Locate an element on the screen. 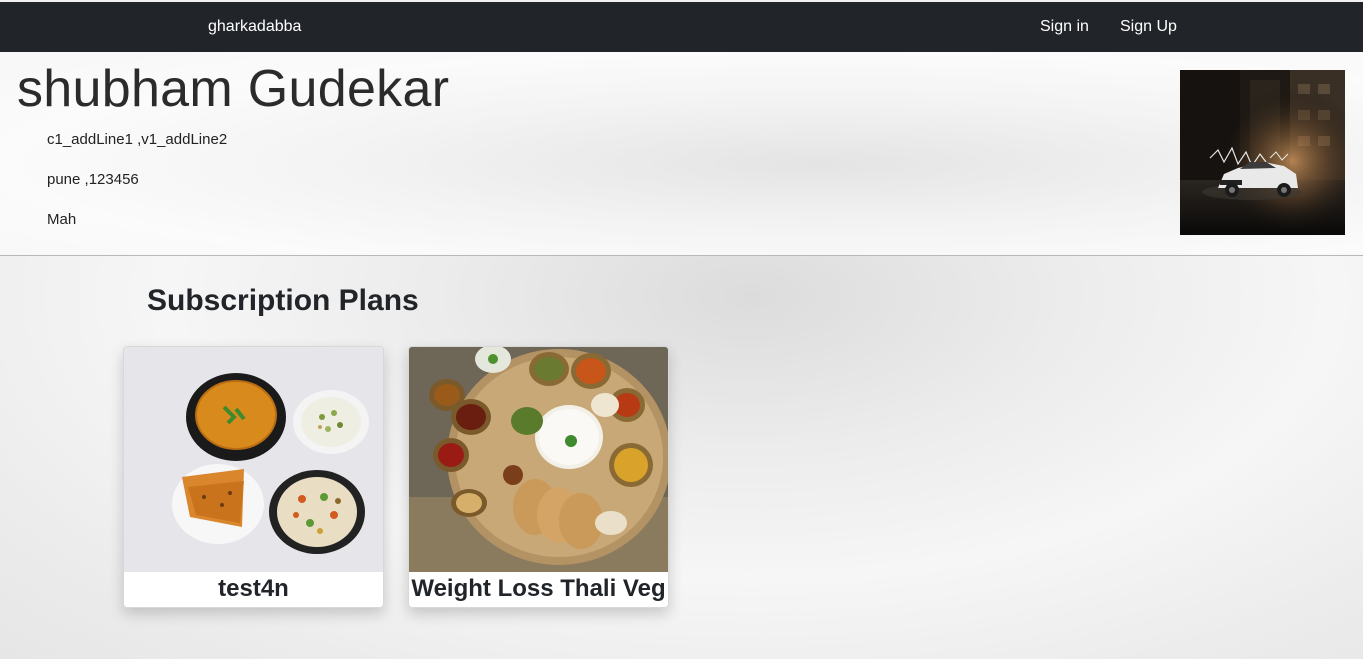 This screenshot has width=1363, height=659. plan-title: test4n is located at coordinates (253, 588).